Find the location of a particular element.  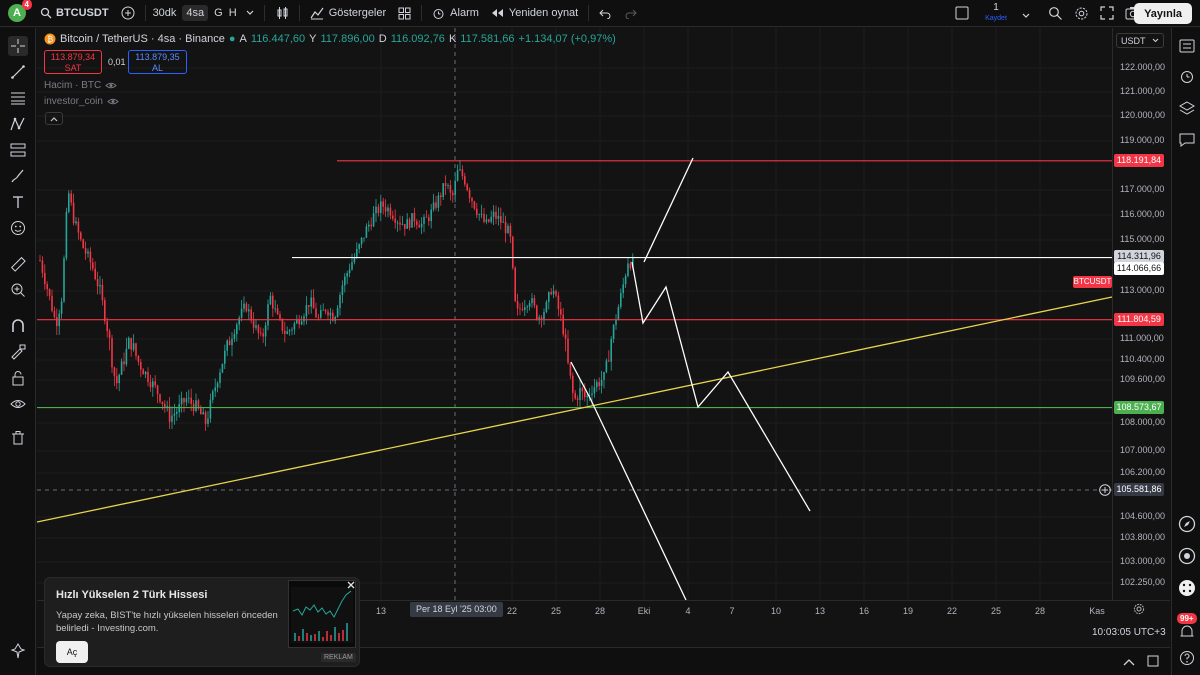

symbol-search: BTCUSDT is located at coordinates (74, 13).